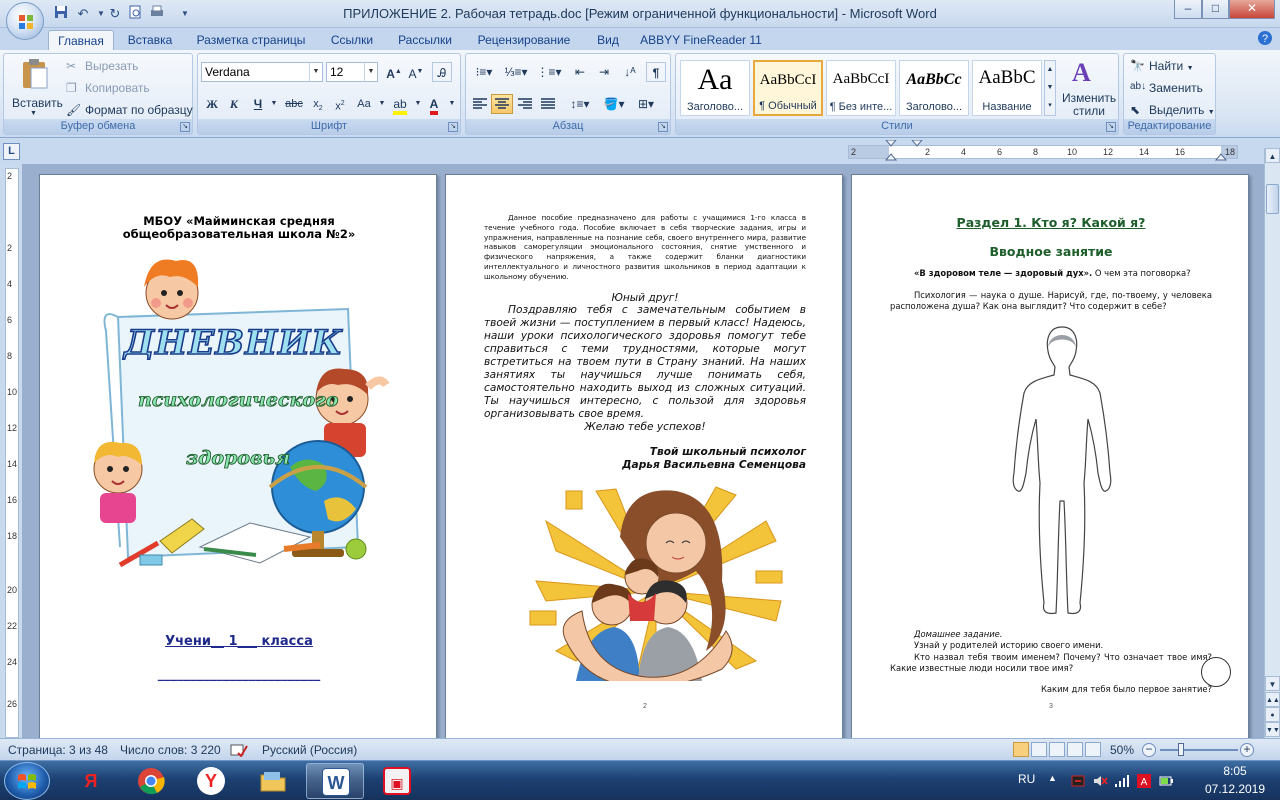 The height and width of the screenshot is (800, 1280). I want to click on zoom-slider, so click(1199, 750).